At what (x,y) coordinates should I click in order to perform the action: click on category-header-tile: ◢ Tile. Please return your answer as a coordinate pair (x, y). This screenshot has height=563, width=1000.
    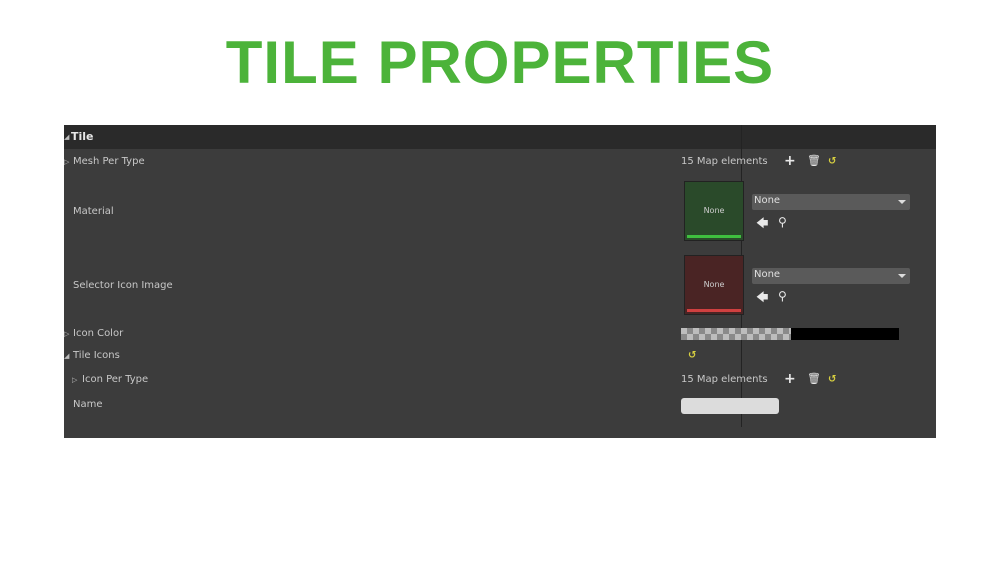
    Looking at the image, I should click on (500, 137).